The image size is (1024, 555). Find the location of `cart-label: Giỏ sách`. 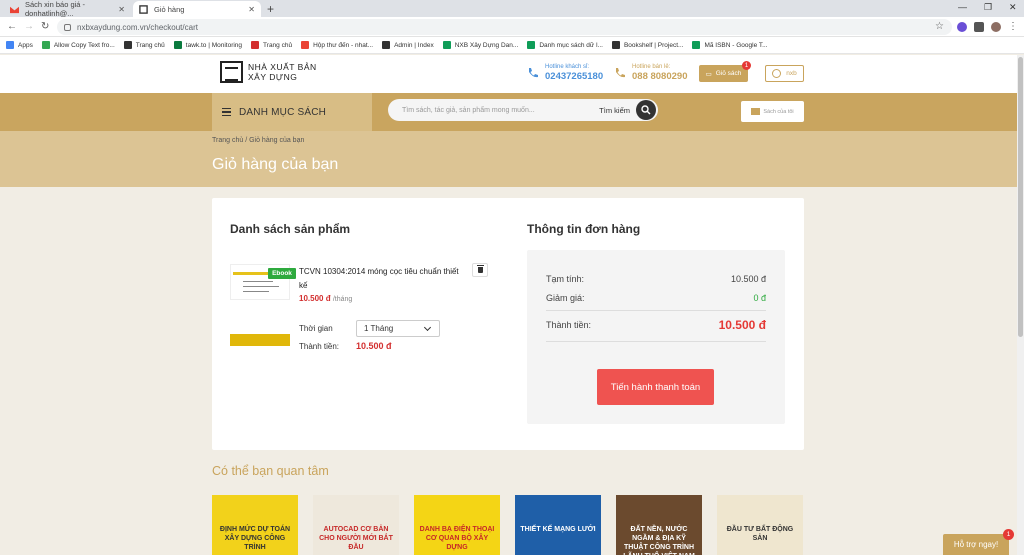

cart-label: Giỏ sách is located at coordinates (728, 73).